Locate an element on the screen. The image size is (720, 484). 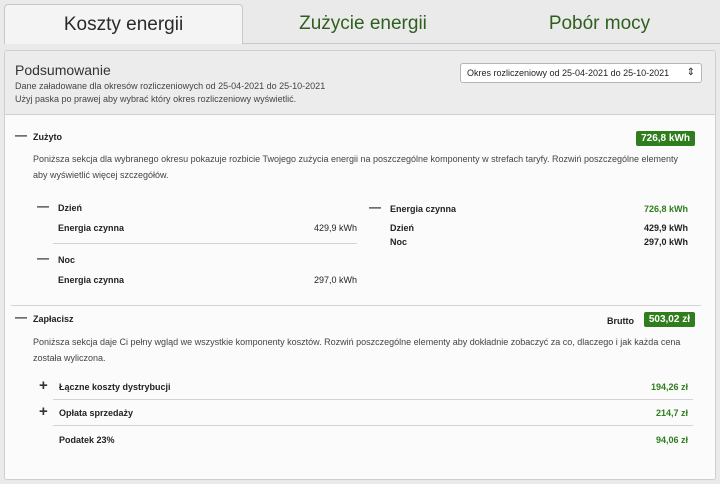
zone-divider is located at coordinates (205, 243).